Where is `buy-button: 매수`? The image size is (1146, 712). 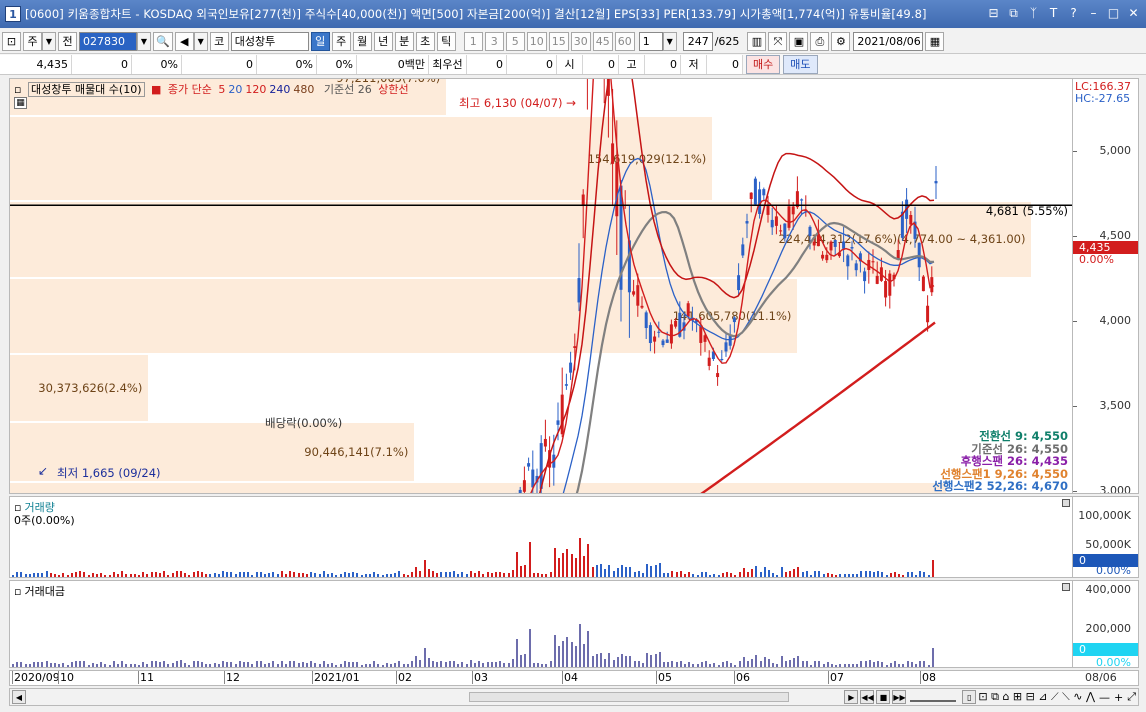 buy-button: 매수 is located at coordinates (763, 64).